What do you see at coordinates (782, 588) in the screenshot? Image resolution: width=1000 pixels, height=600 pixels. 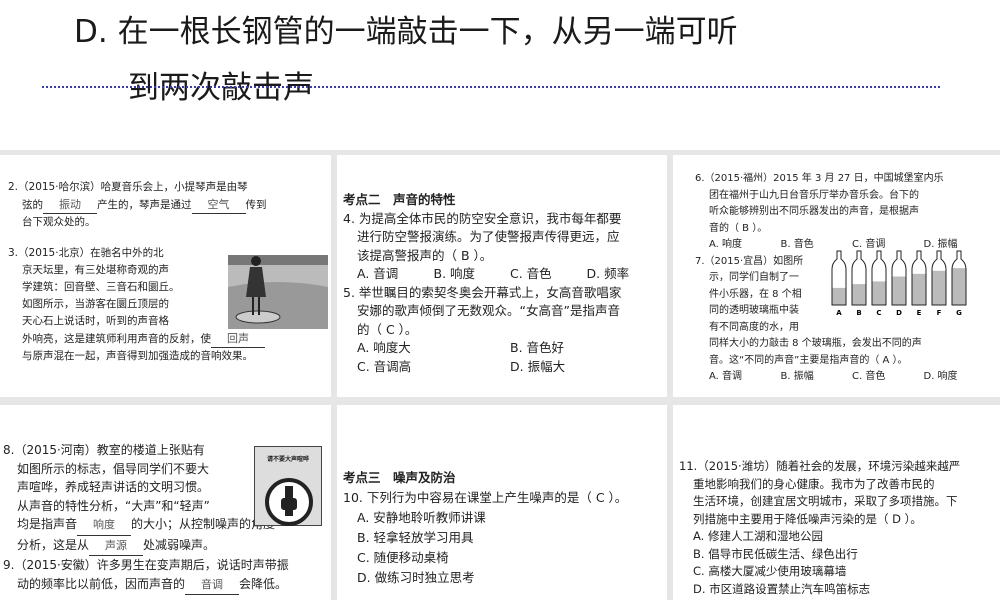 I see `option: D. 市区道路设置禁止汽车鸣笛标志` at bounding box center [782, 588].